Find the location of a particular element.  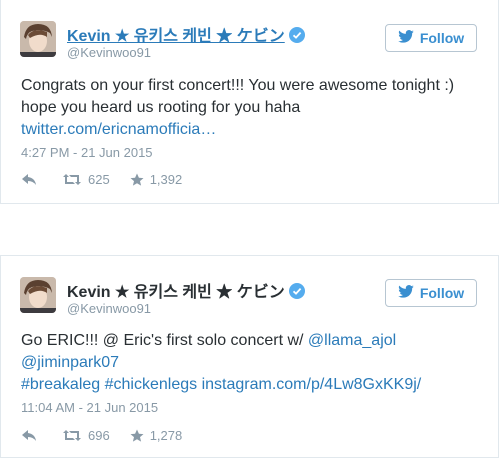

tweet-actions: 696 1,278 is located at coordinates (101, 435).